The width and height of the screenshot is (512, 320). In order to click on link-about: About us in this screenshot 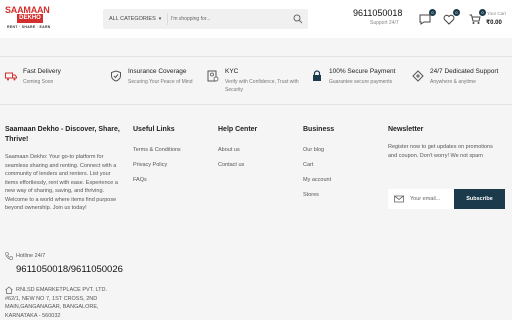, I will do `click(237, 150)`.